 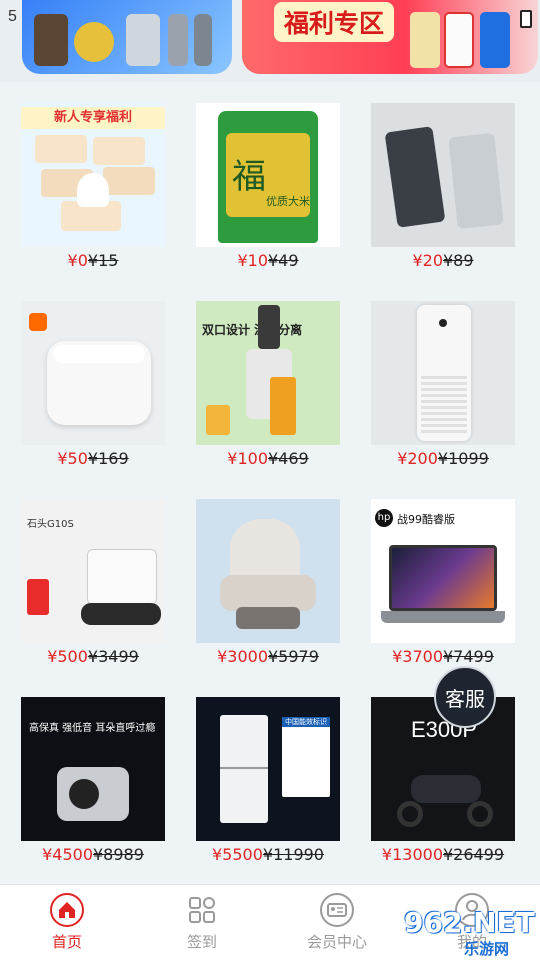 I want to click on product-tag: 战99酷睿版, so click(x=426, y=519).